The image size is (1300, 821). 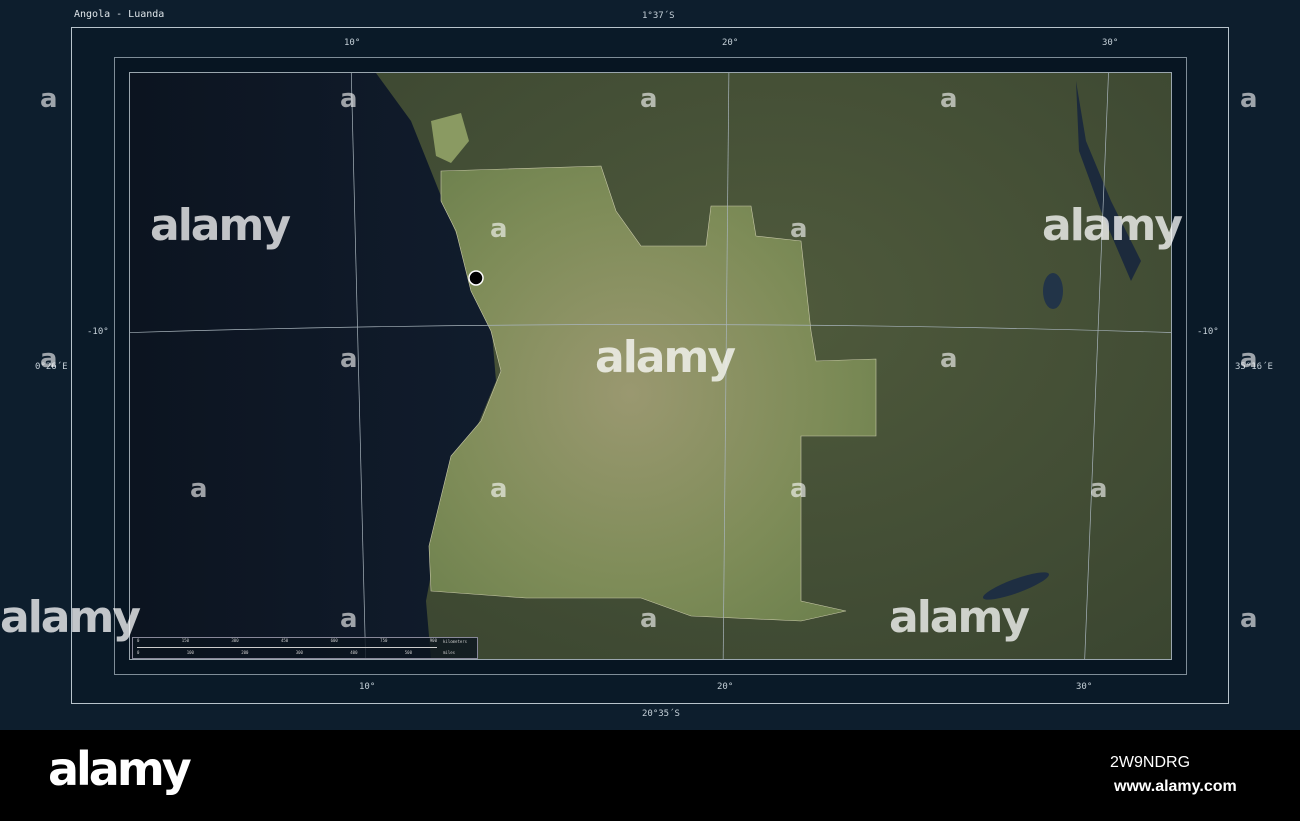 What do you see at coordinates (661, 714) in the screenshot?
I see `bottom-coordinate: 20°35´S` at bounding box center [661, 714].